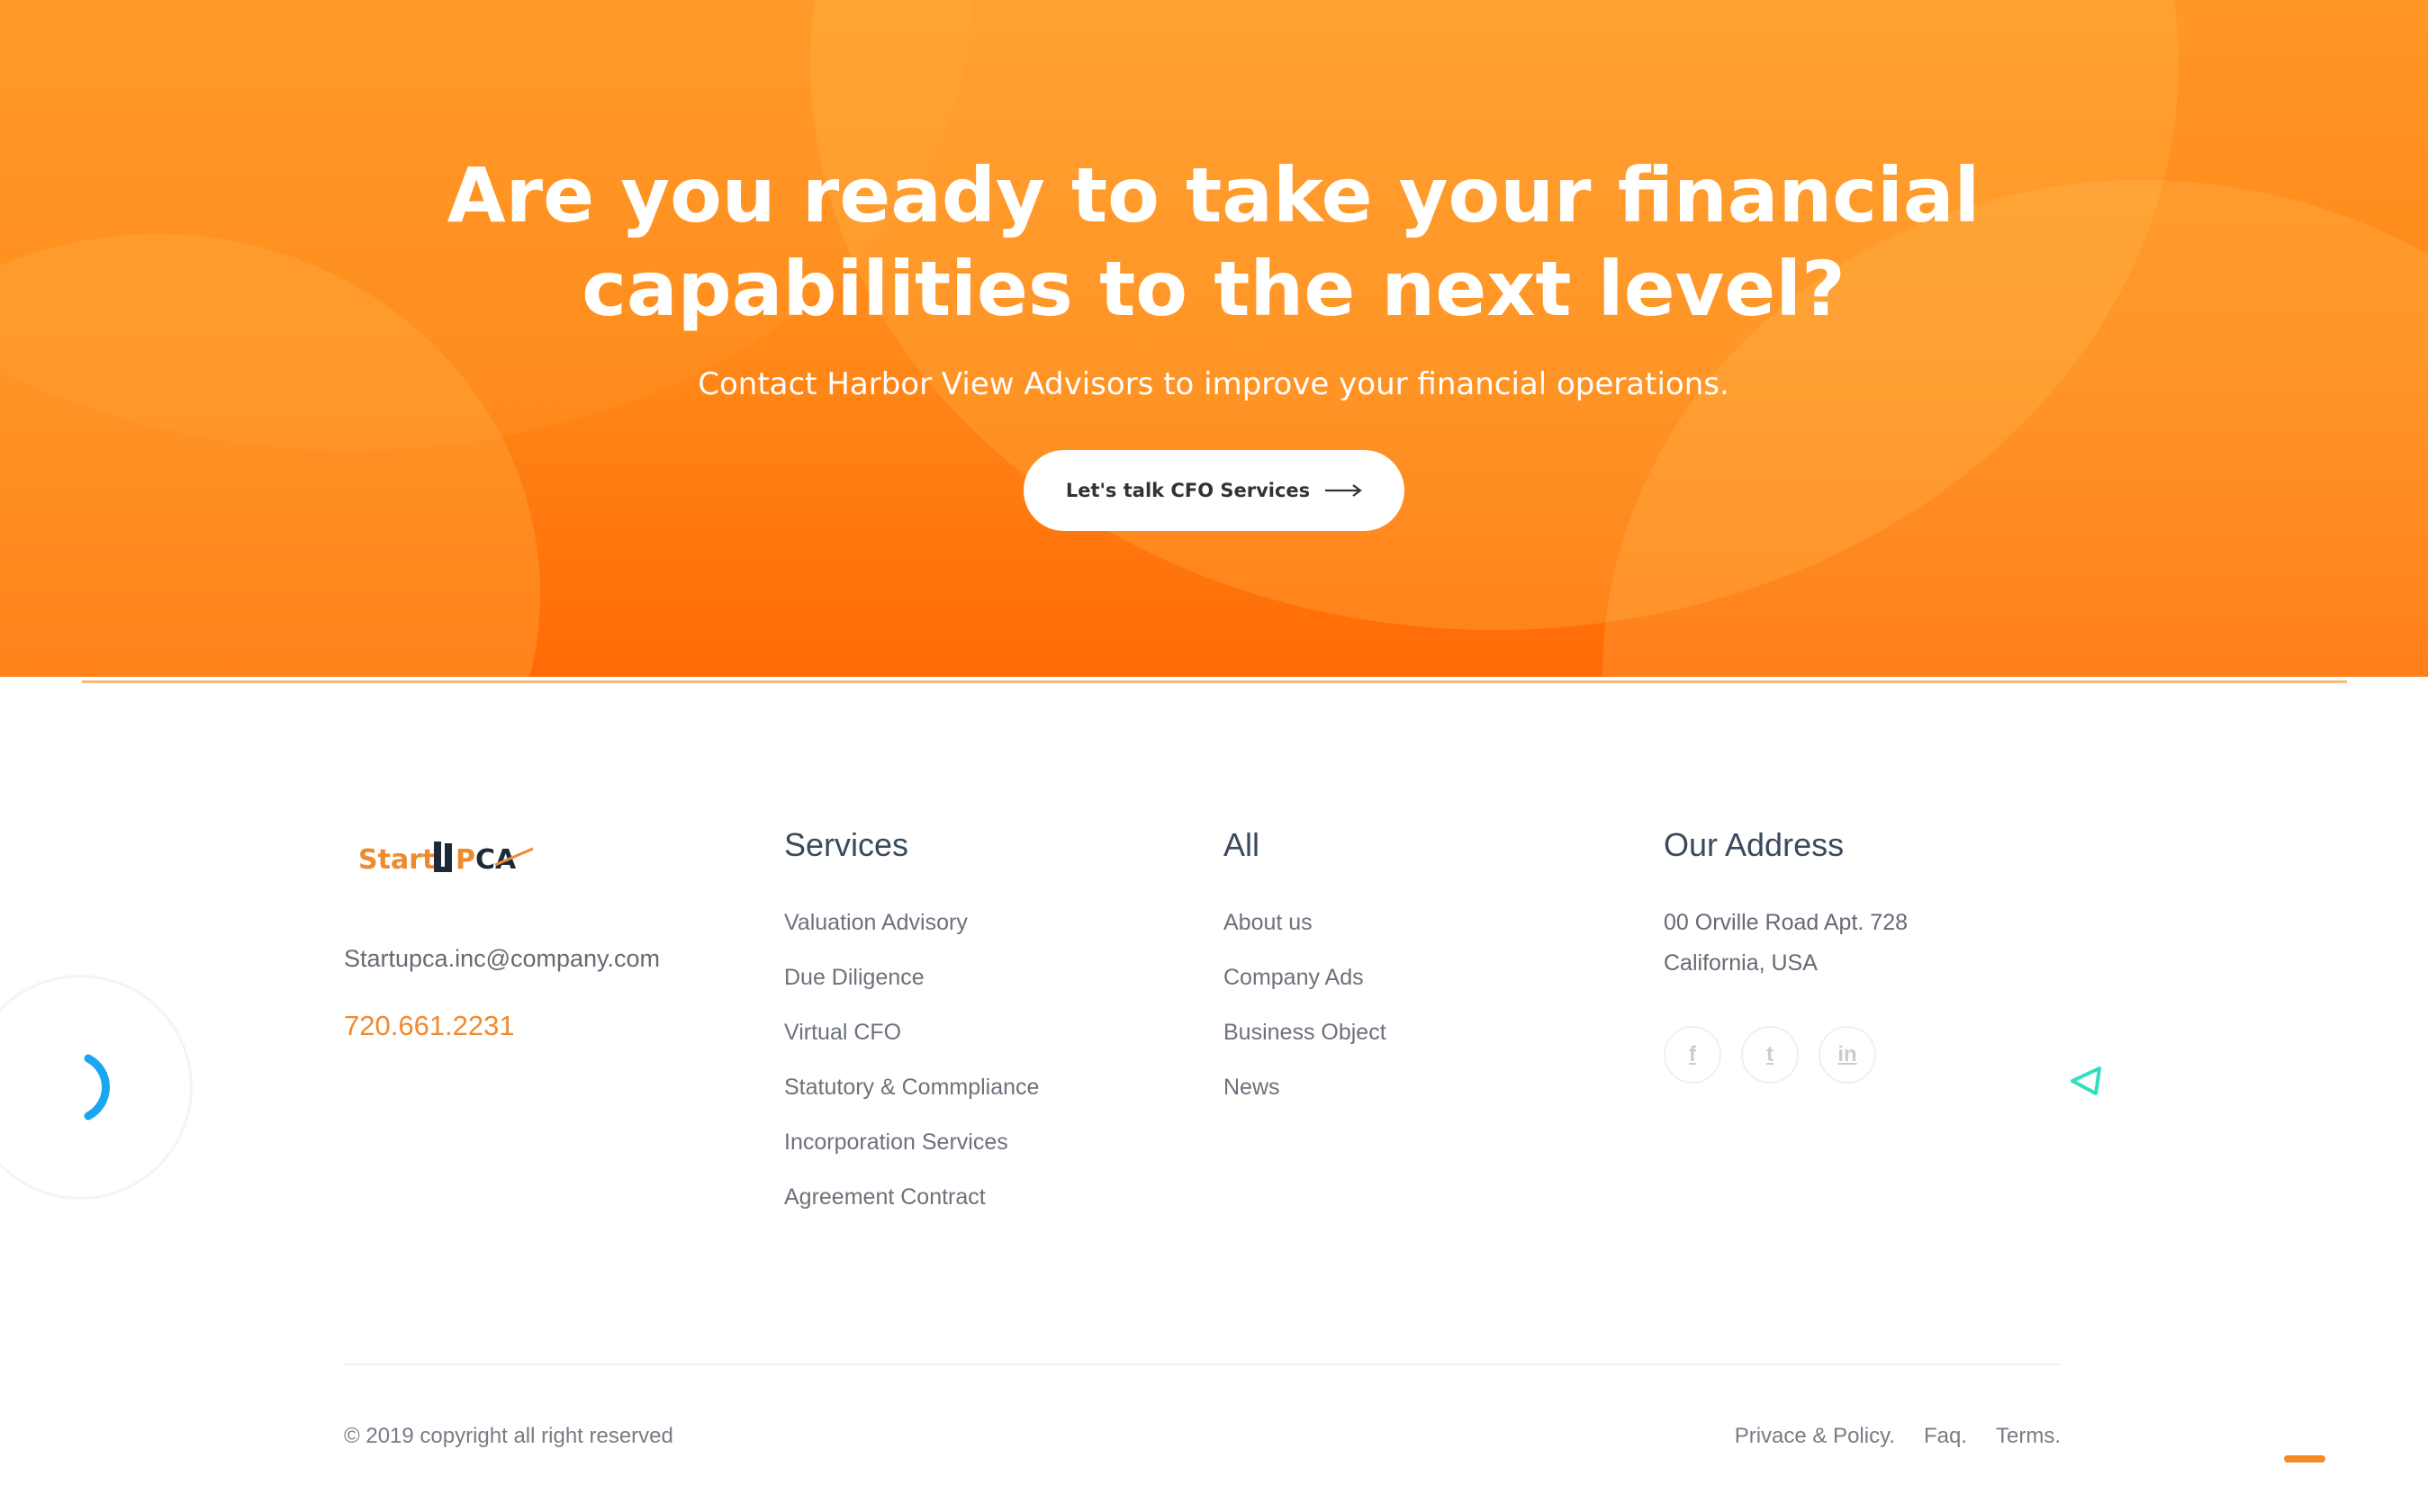 The image size is (2428, 1512). What do you see at coordinates (1203, 1364) in the screenshot?
I see `footer-divider` at bounding box center [1203, 1364].